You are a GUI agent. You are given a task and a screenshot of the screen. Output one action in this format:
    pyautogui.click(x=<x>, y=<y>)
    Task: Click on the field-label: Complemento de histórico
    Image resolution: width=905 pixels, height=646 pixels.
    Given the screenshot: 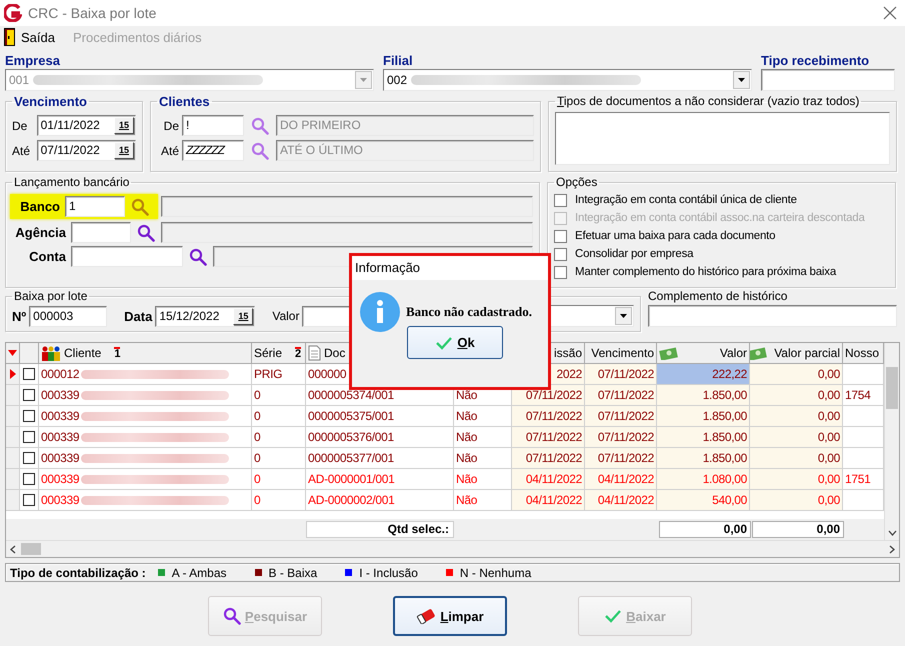 What is the action you would take?
    pyautogui.click(x=718, y=297)
    